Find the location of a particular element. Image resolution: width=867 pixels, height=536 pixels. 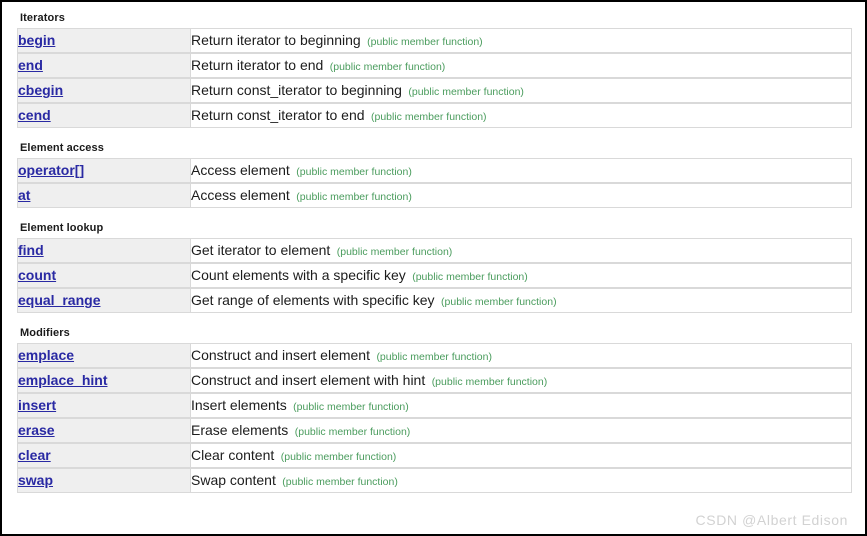

function-link: find is located at coordinates (31, 250).